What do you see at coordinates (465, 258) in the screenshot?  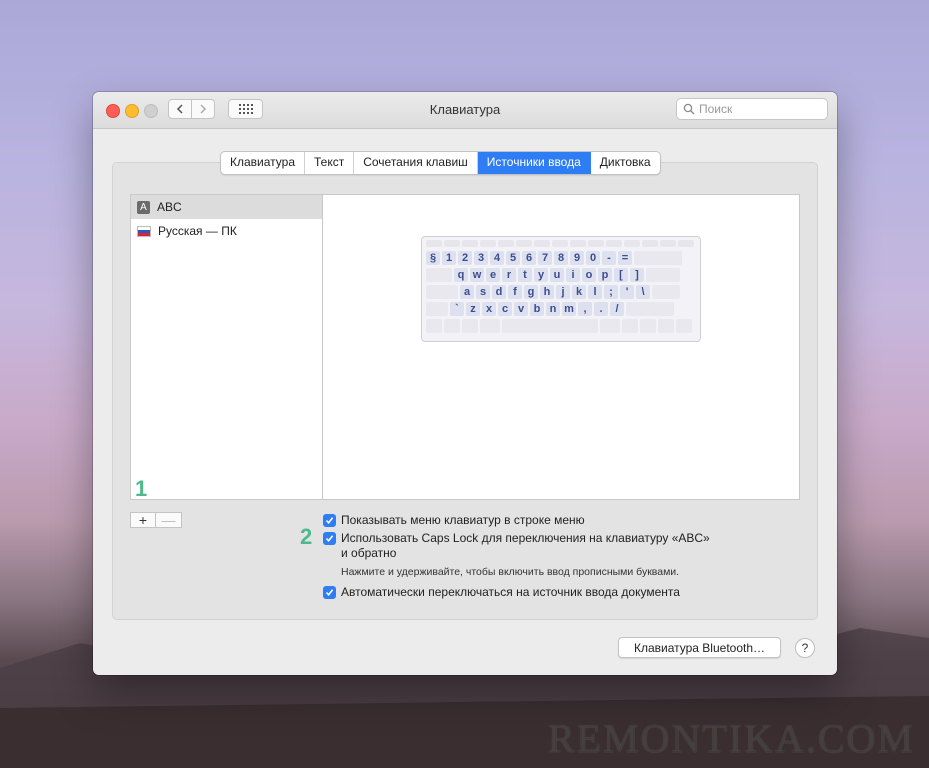 I see `key: 2` at bounding box center [465, 258].